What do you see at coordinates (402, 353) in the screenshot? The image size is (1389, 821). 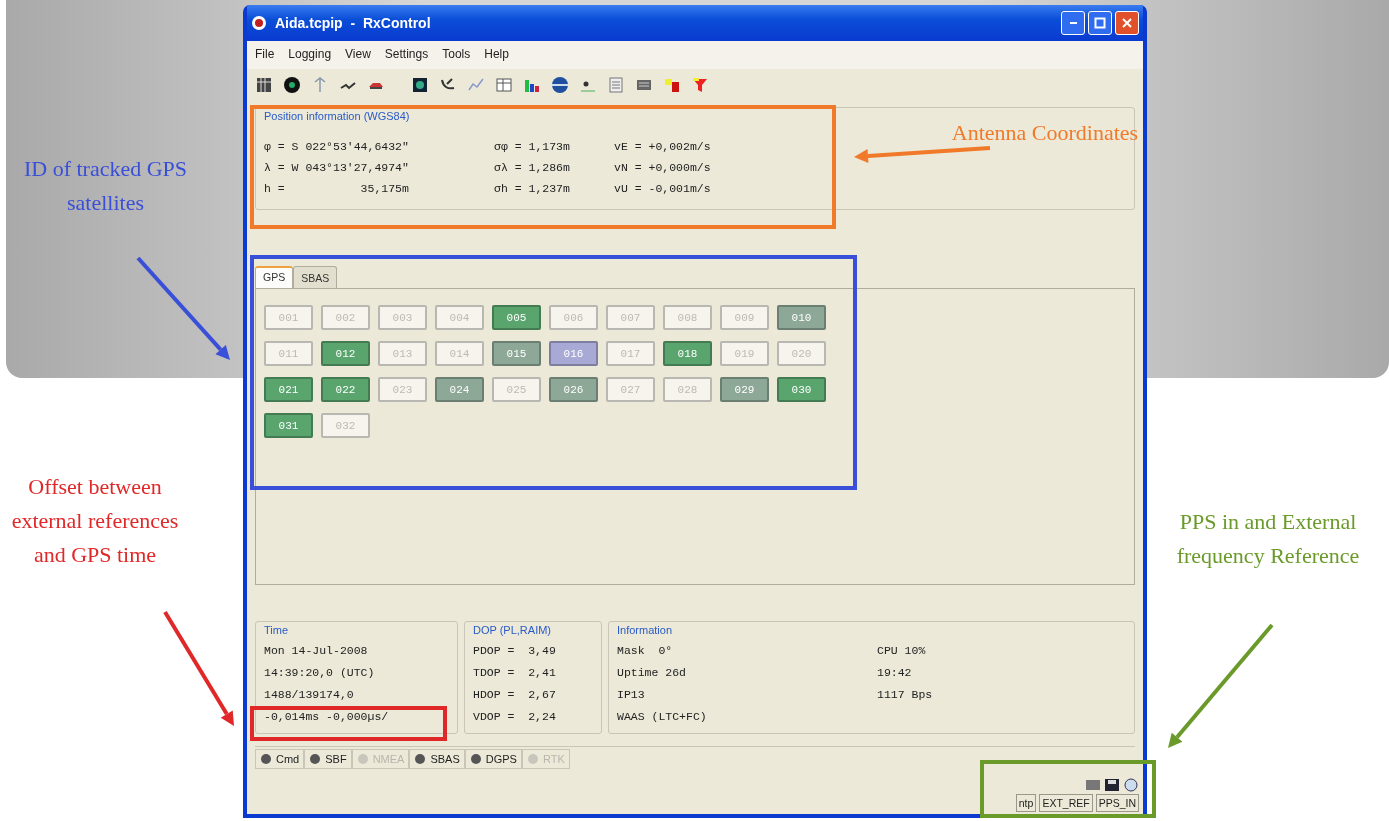 I see `satellite-chip: 013` at bounding box center [402, 353].